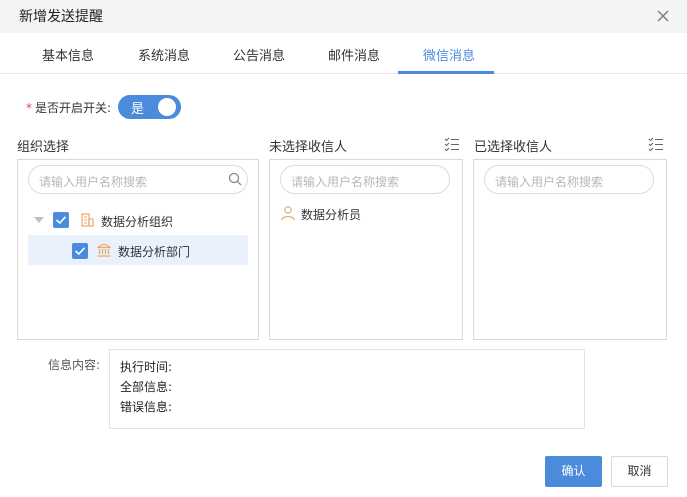 This screenshot has height=497, width=687. What do you see at coordinates (104, 250) in the screenshot?
I see `department-bank-icon` at bounding box center [104, 250].